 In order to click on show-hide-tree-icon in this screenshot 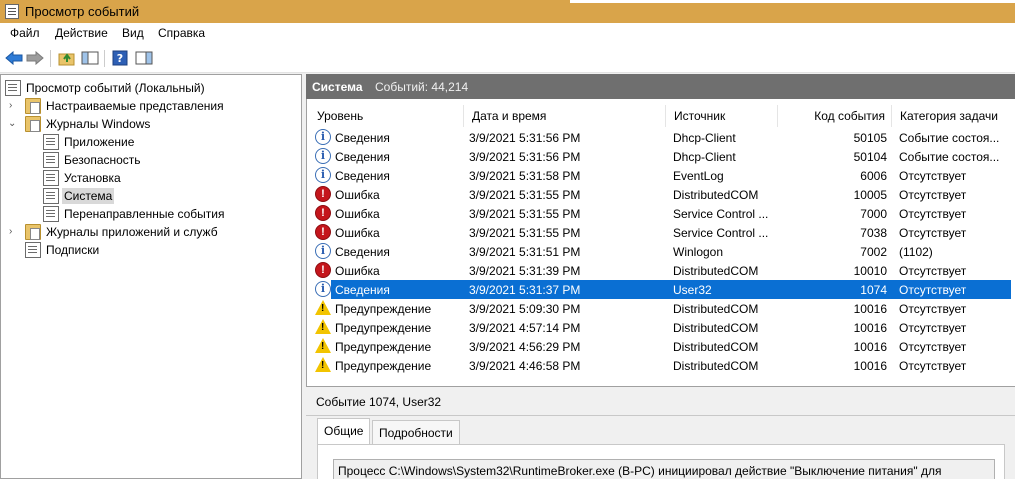, I will do `click(90, 58)`.